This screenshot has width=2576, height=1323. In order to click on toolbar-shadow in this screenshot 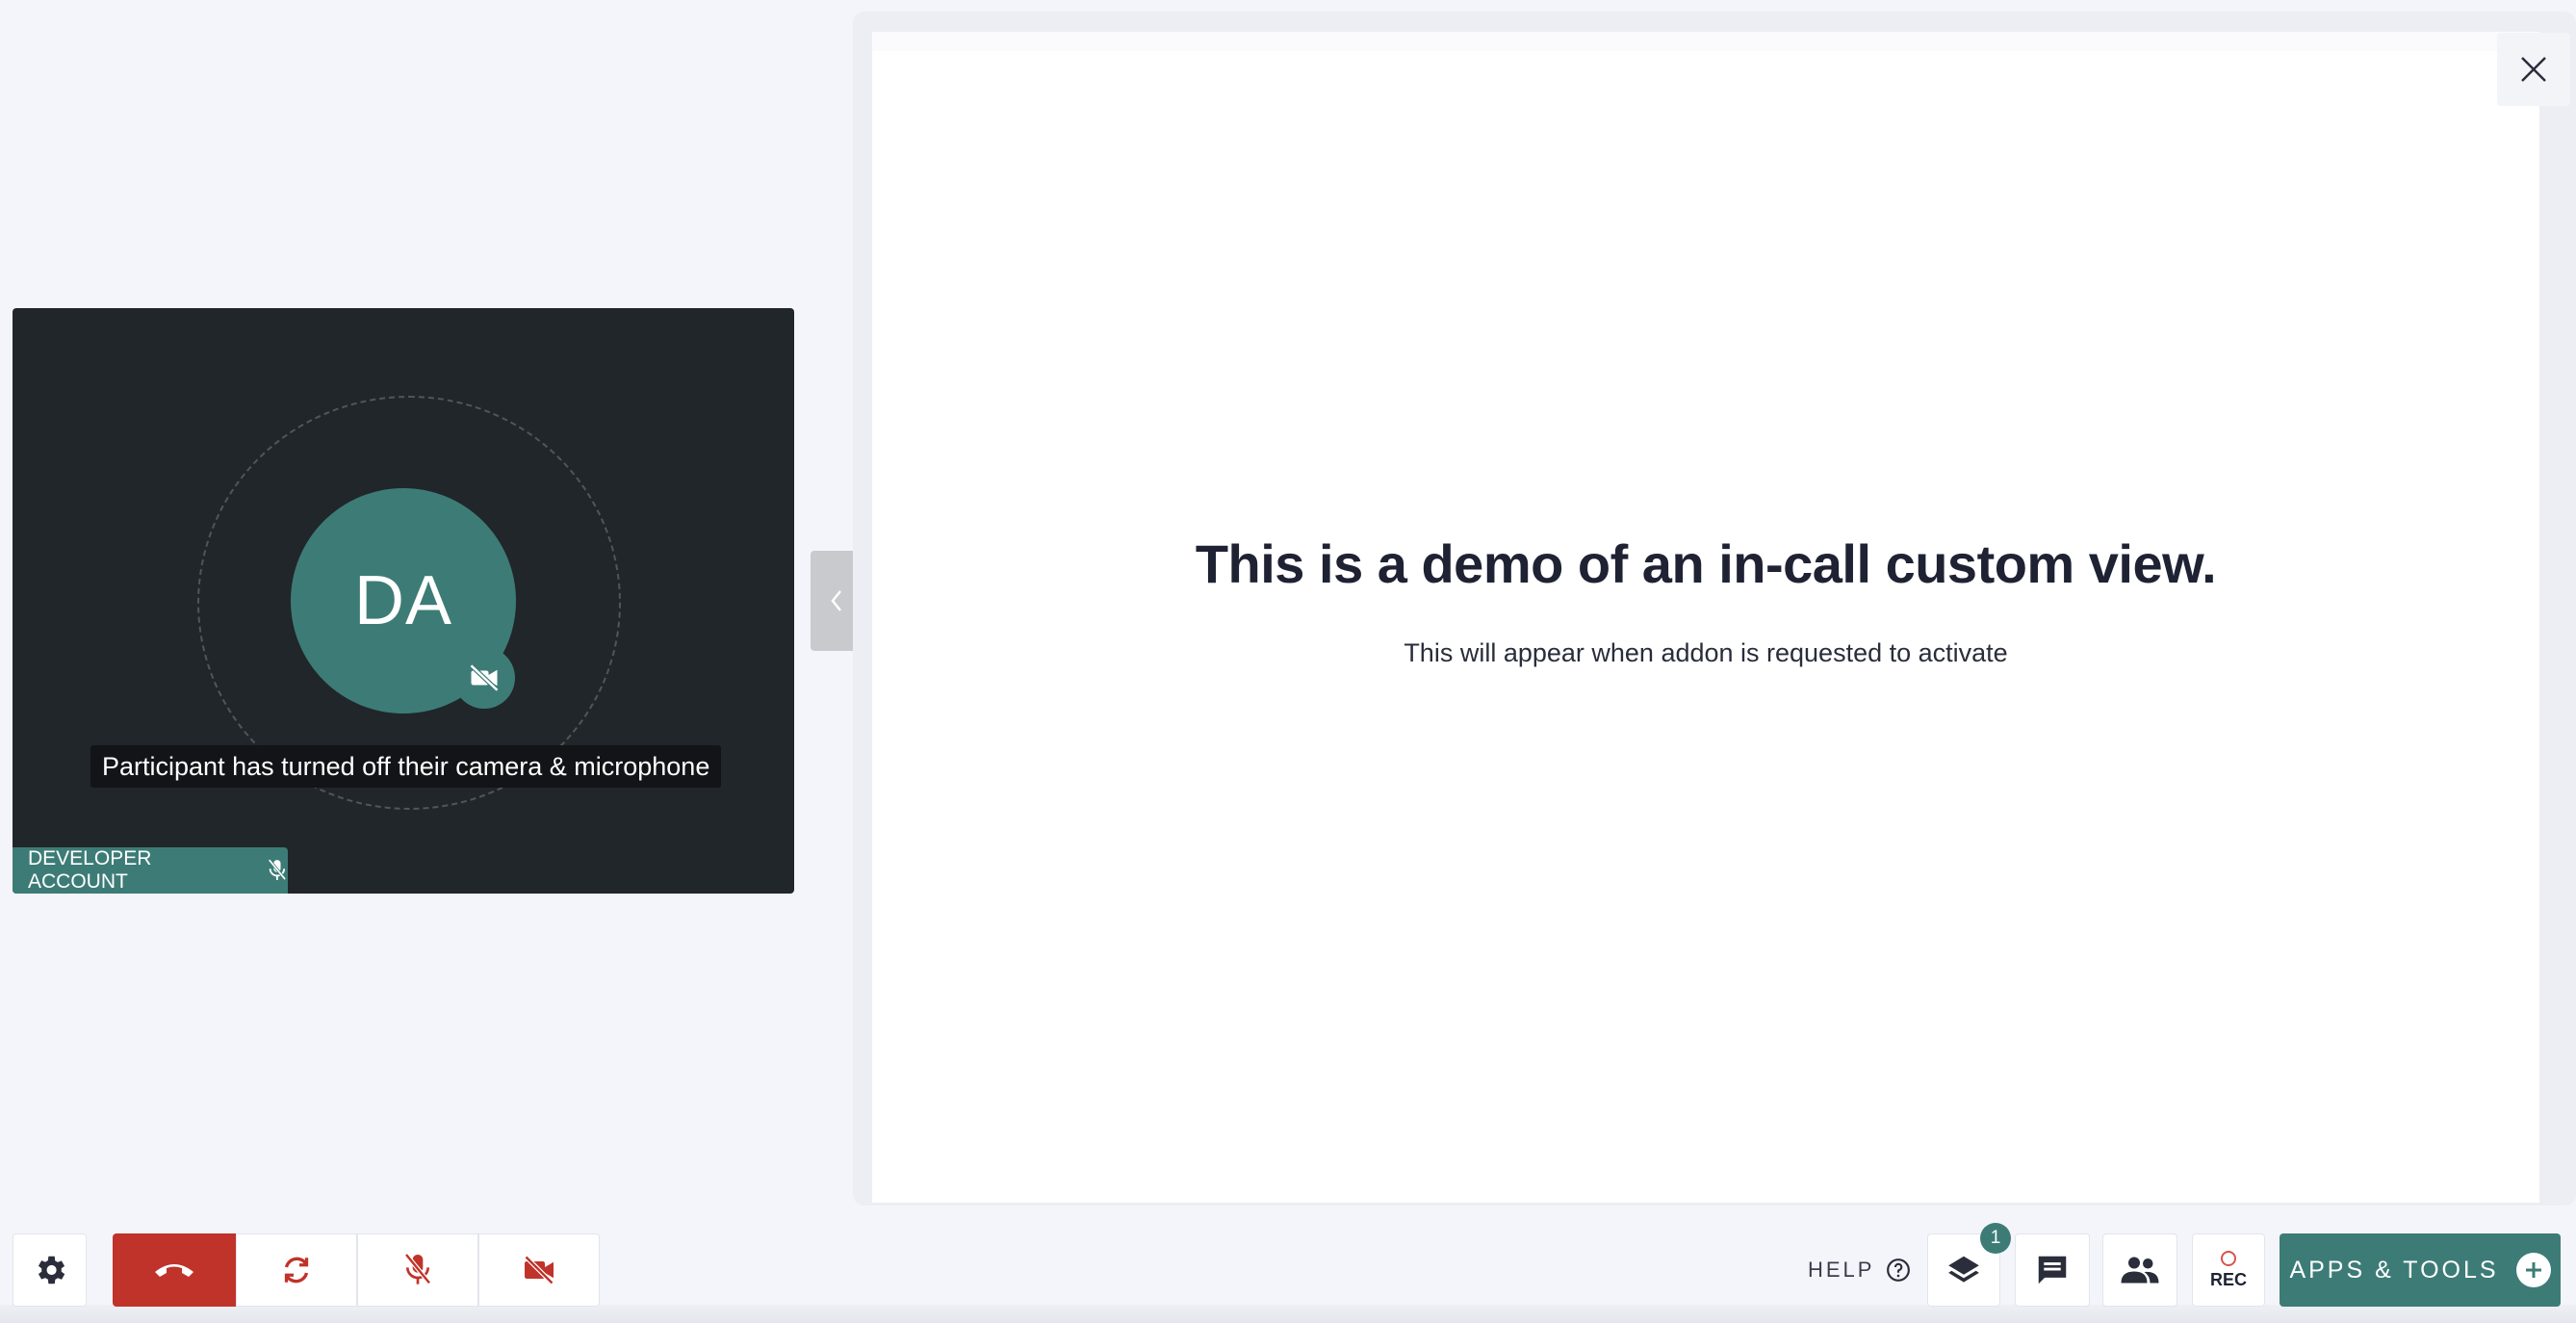, I will do `click(1288, 1314)`.